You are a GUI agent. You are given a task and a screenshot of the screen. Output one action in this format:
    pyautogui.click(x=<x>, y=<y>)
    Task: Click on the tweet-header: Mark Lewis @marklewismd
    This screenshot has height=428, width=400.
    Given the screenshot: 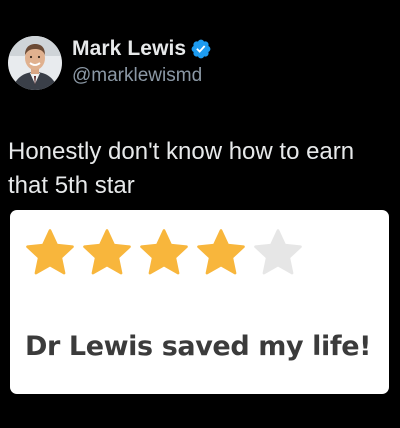 What is the action you would take?
    pyautogui.click(x=110, y=63)
    